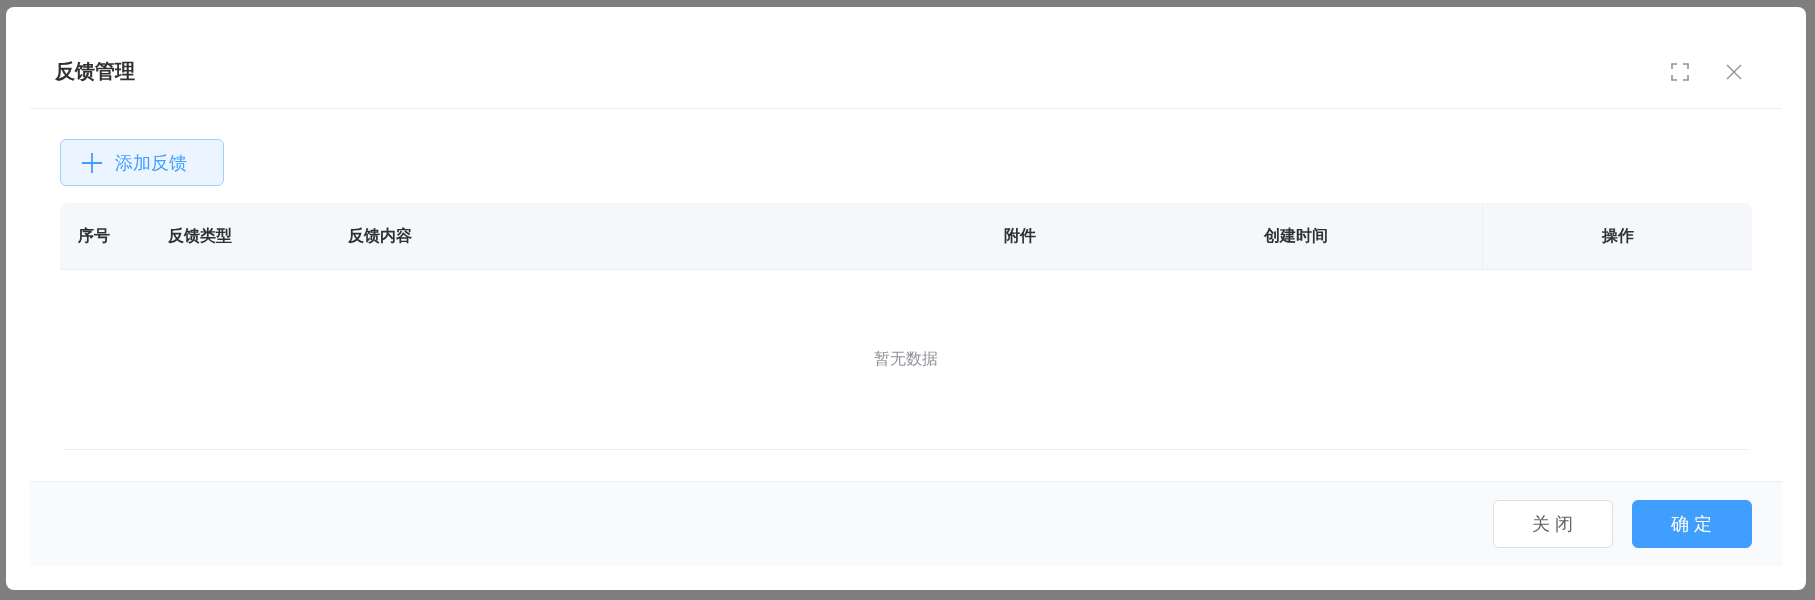 This screenshot has width=1815, height=600. I want to click on add-feedback-button: 添加反馈, so click(142, 162).